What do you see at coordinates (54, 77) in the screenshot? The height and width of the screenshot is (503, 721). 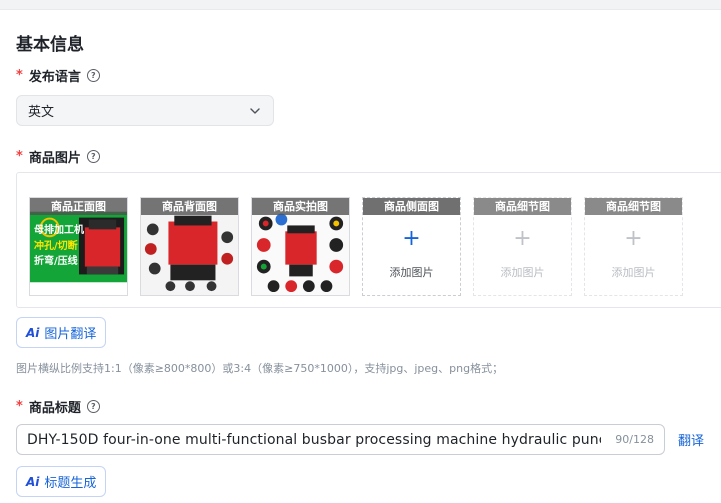 I see `language-label: 发布语言` at bounding box center [54, 77].